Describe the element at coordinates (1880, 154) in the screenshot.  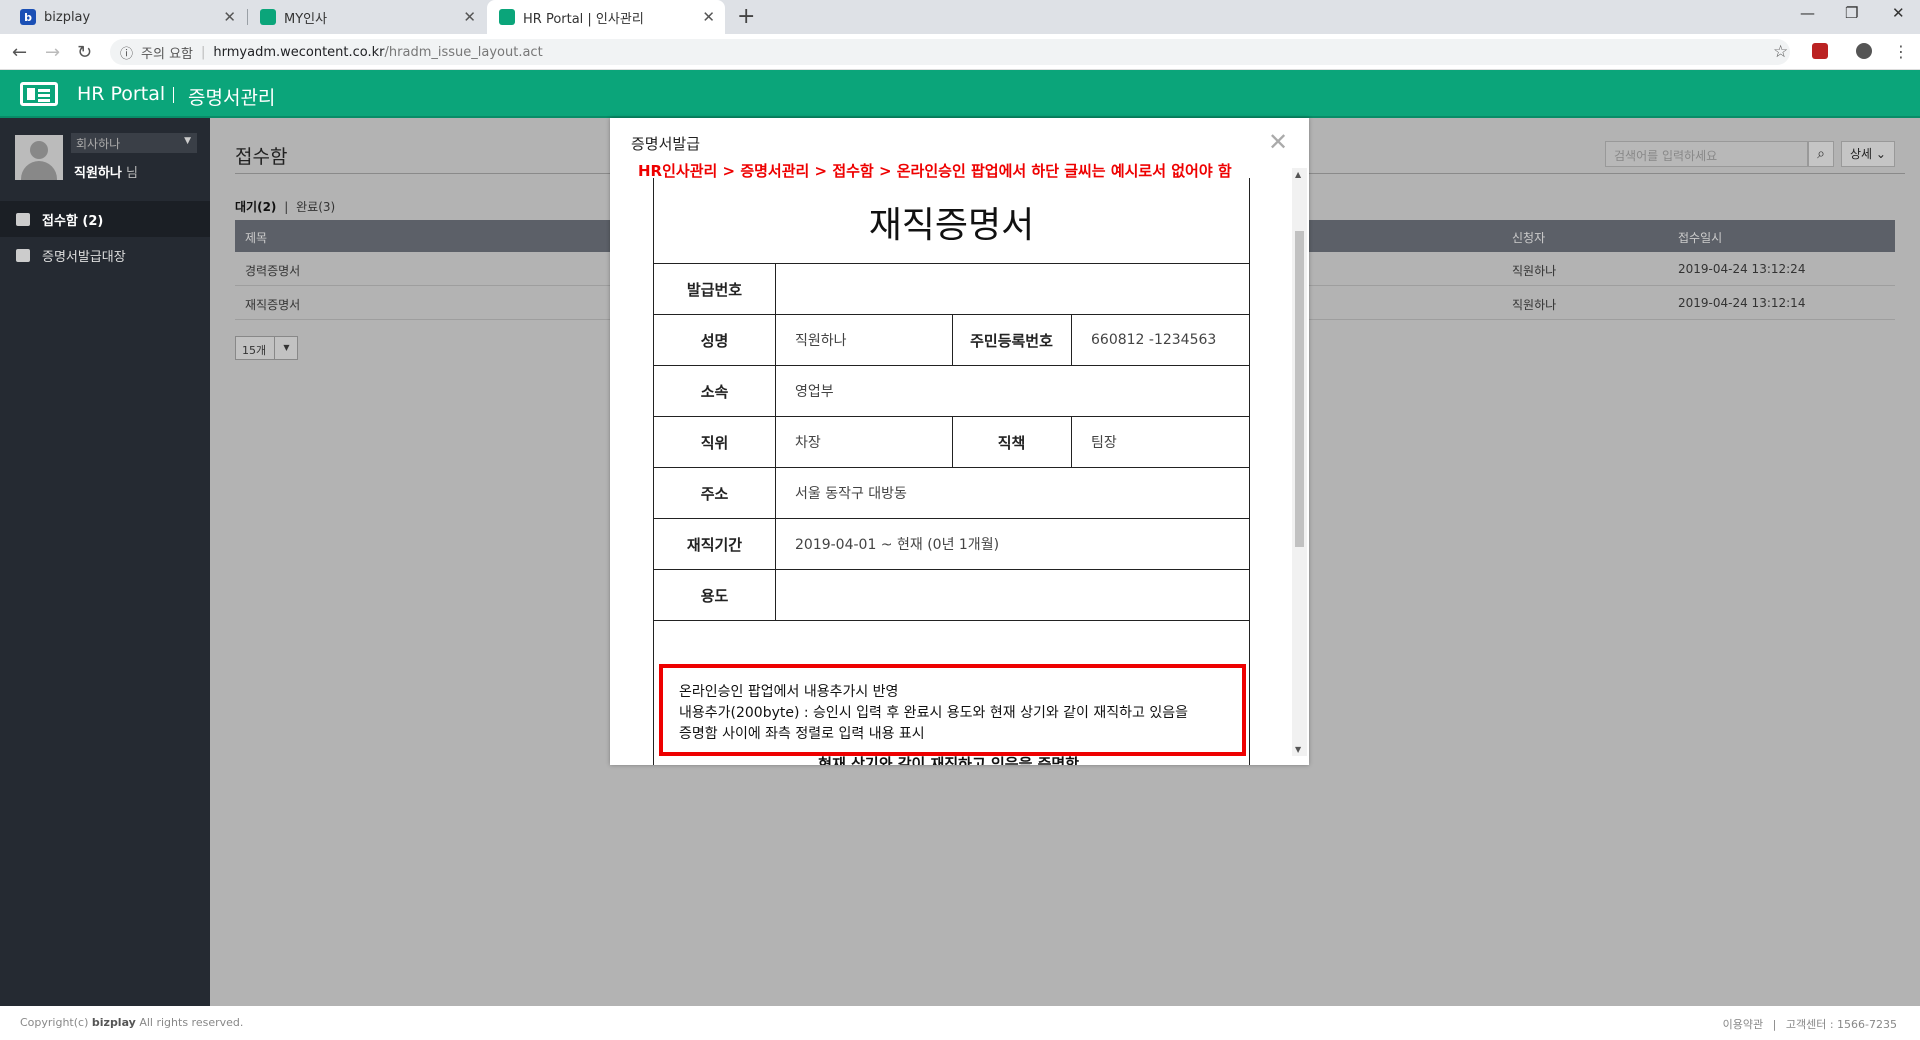
I see `chevron-down-icon: ⌄` at that location.